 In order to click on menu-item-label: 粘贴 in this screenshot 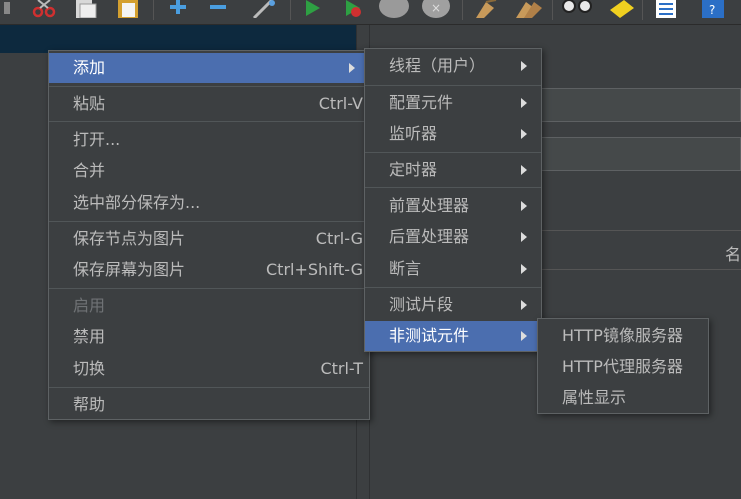, I will do `click(89, 103)`.